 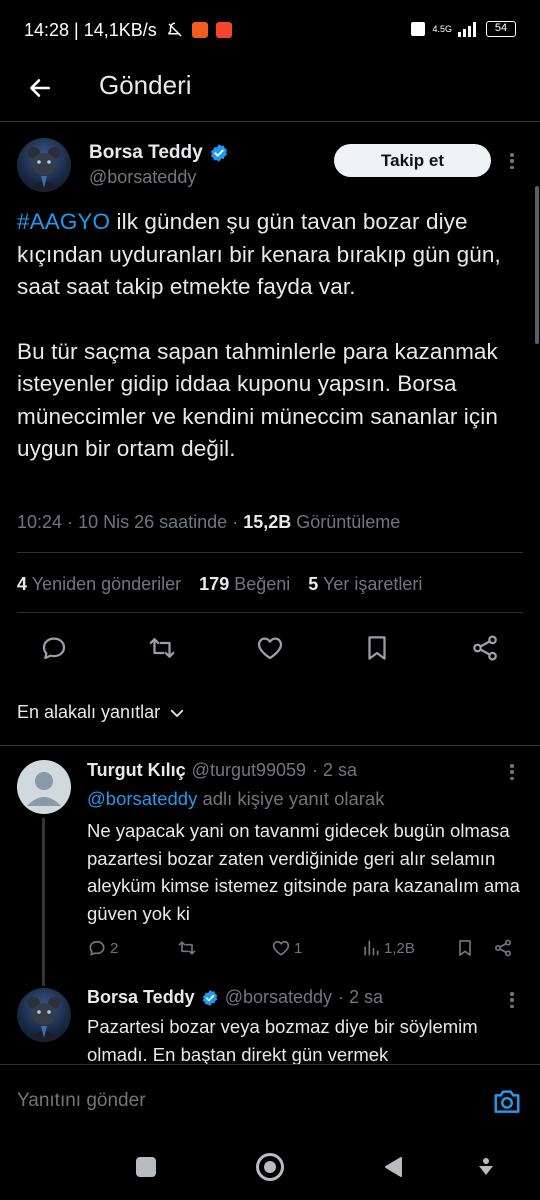 What do you see at coordinates (142, 177) in the screenshot?
I see `author-handle: @borsateddy` at bounding box center [142, 177].